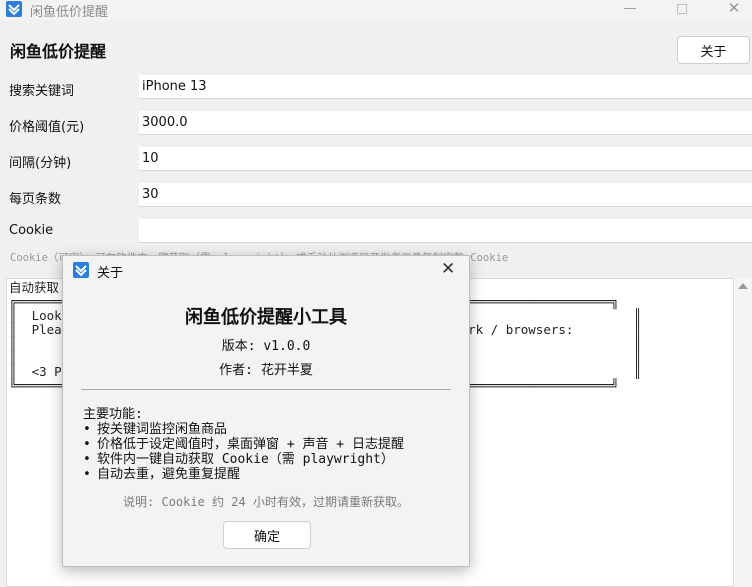 The height and width of the screenshot is (587, 752). Describe the element at coordinates (733, 10) in the screenshot. I see `close-icon: ✕` at that location.